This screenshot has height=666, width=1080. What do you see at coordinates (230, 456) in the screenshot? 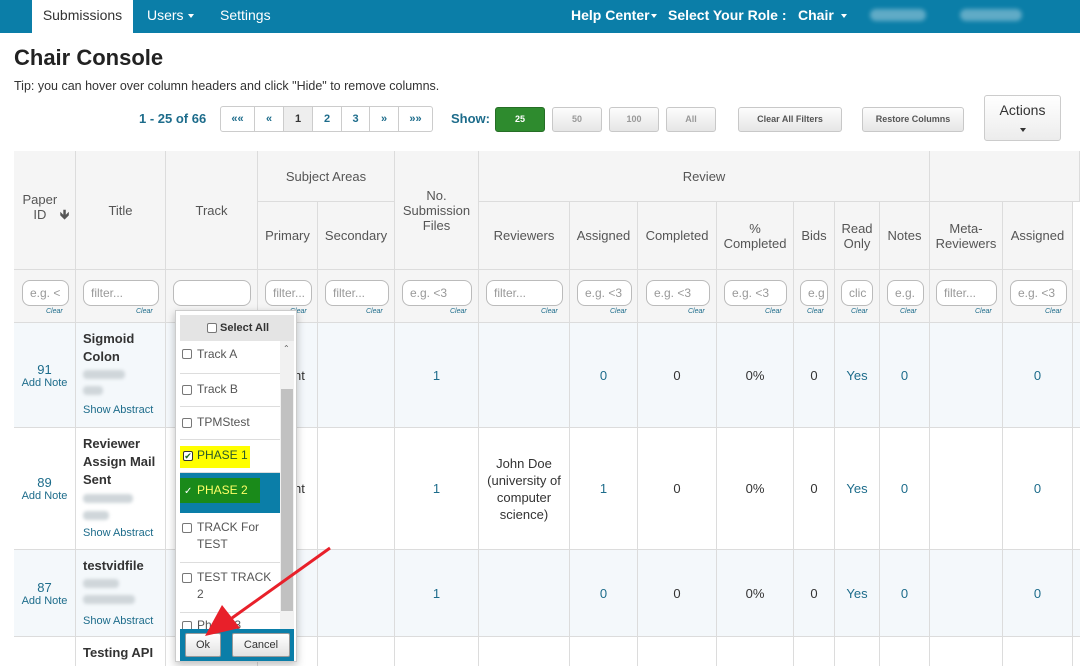
I see `track-option-phase-1: ✔ PHASE 1` at bounding box center [230, 456].